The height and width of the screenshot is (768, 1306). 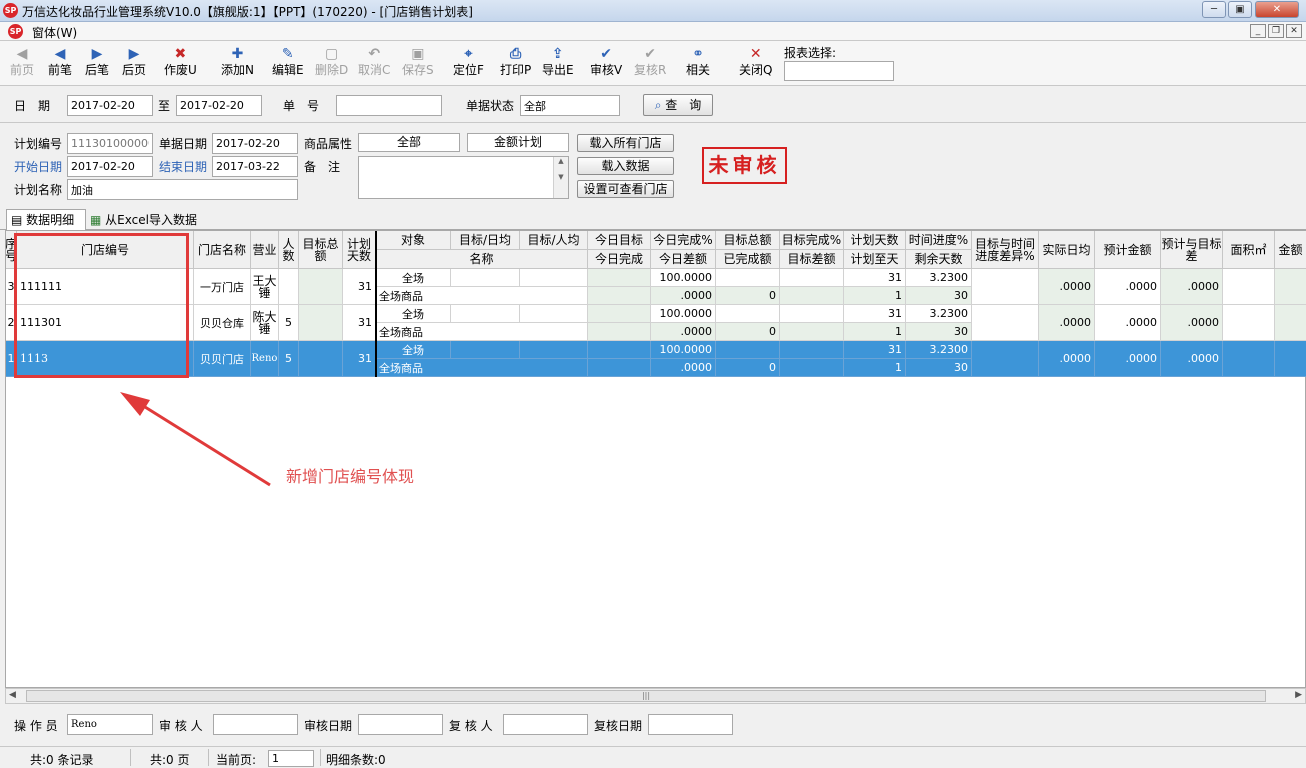 I want to click on minimize-button: ─, so click(x=1214, y=9).